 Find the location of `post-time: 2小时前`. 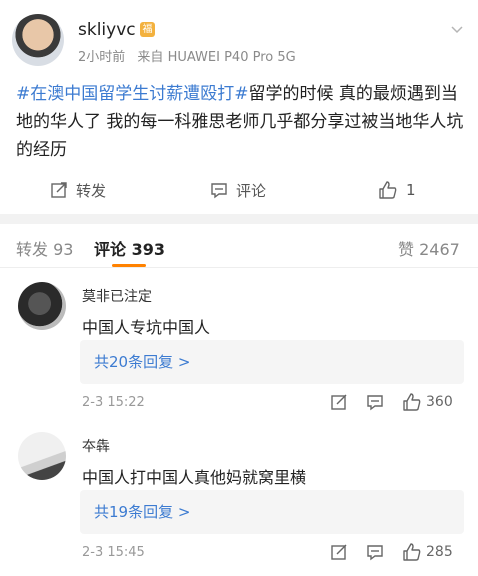

post-time: 2小时前 is located at coordinates (102, 57).